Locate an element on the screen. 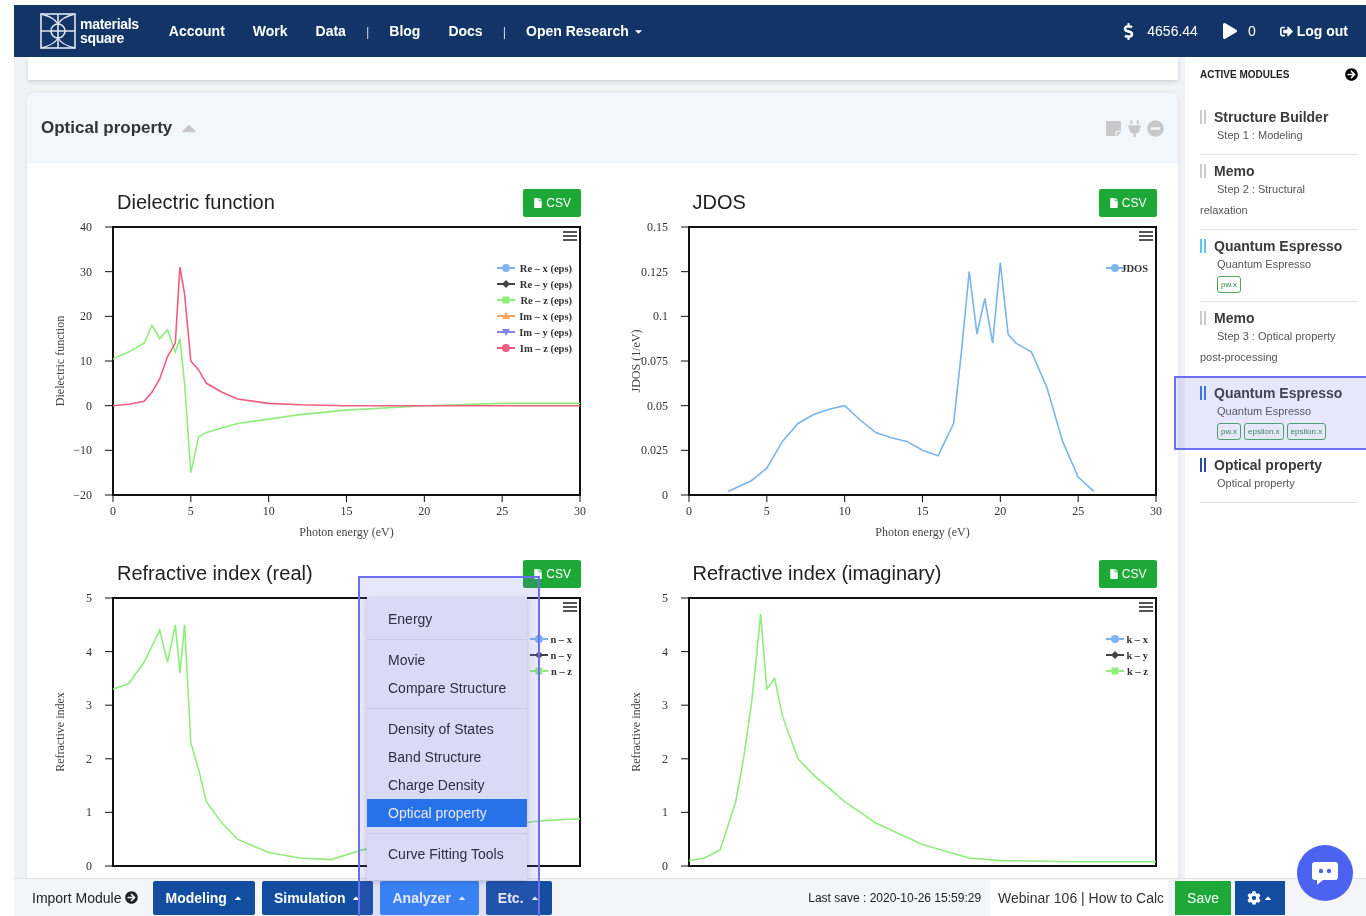 The height and width of the screenshot is (916, 1366). chart-title: Refractive index (real) is located at coordinates (215, 573).